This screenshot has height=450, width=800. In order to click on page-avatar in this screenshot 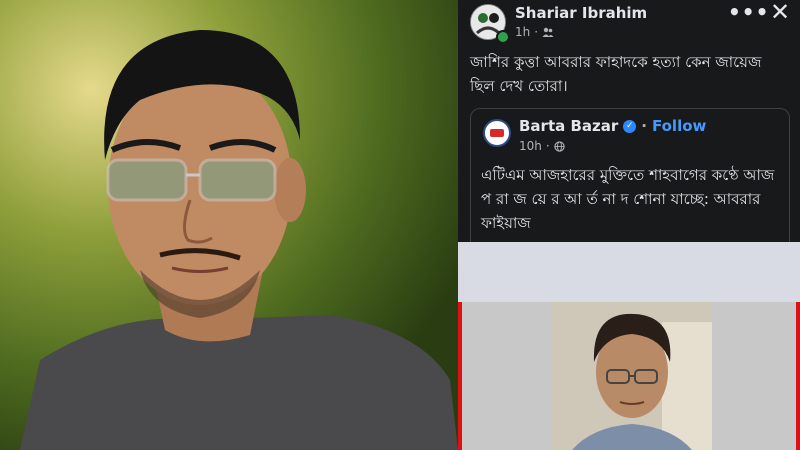, I will do `click(497, 133)`.